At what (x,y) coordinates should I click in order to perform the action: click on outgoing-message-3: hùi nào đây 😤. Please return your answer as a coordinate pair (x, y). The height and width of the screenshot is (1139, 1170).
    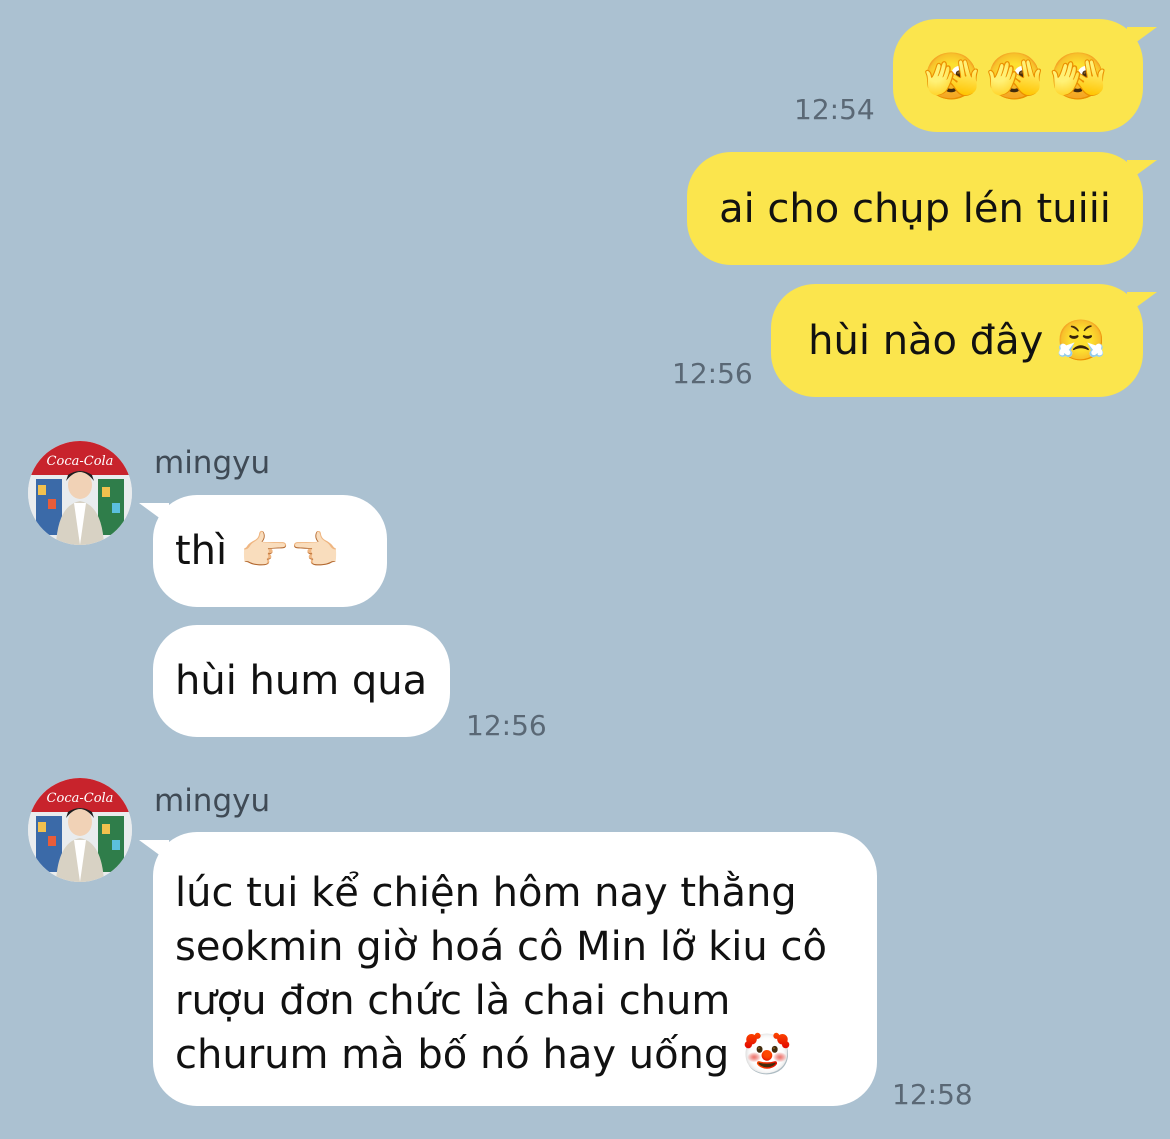
    Looking at the image, I should click on (964, 340).